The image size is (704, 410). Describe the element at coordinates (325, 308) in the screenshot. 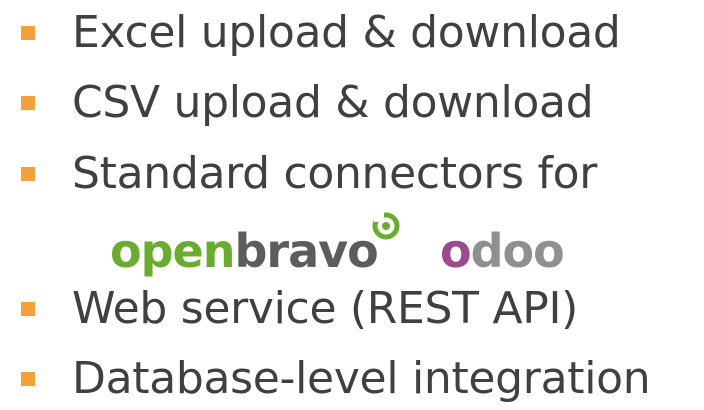

I see `bullet-text: Web service (REST API)` at that location.